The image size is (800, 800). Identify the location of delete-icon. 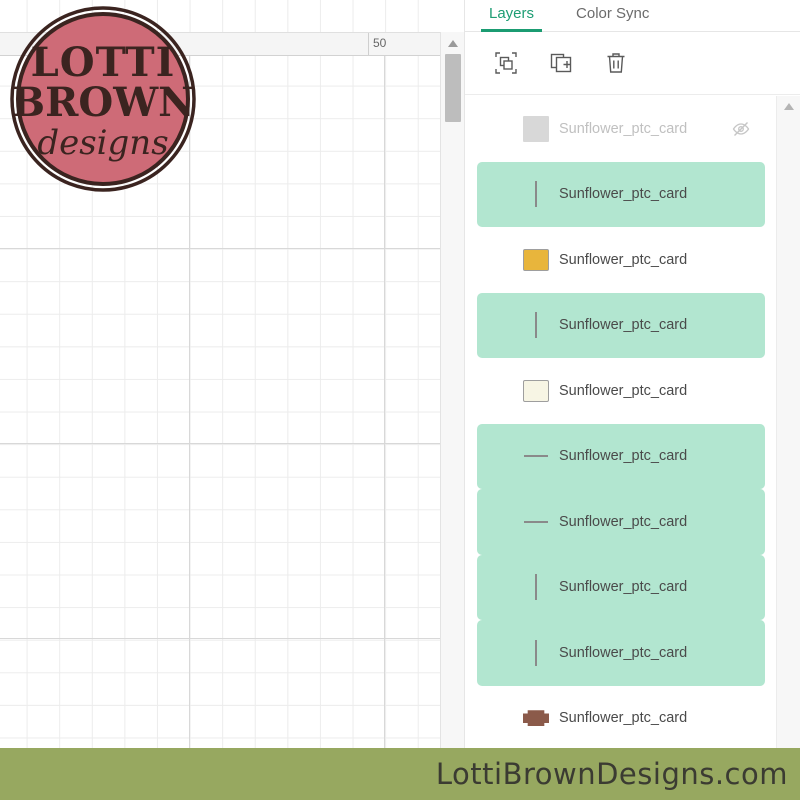
(616, 63).